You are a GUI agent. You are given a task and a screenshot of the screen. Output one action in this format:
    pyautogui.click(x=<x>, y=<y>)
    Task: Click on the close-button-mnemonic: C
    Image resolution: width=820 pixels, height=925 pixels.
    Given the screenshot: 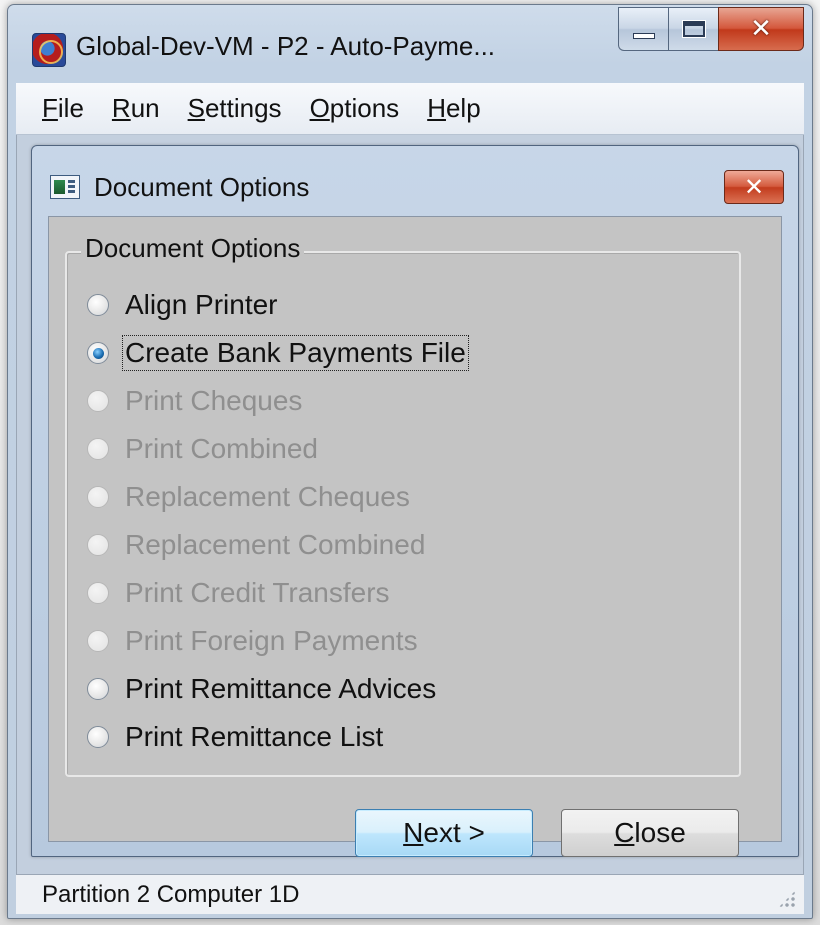 What is the action you would take?
    pyautogui.click(x=624, y=832)
    